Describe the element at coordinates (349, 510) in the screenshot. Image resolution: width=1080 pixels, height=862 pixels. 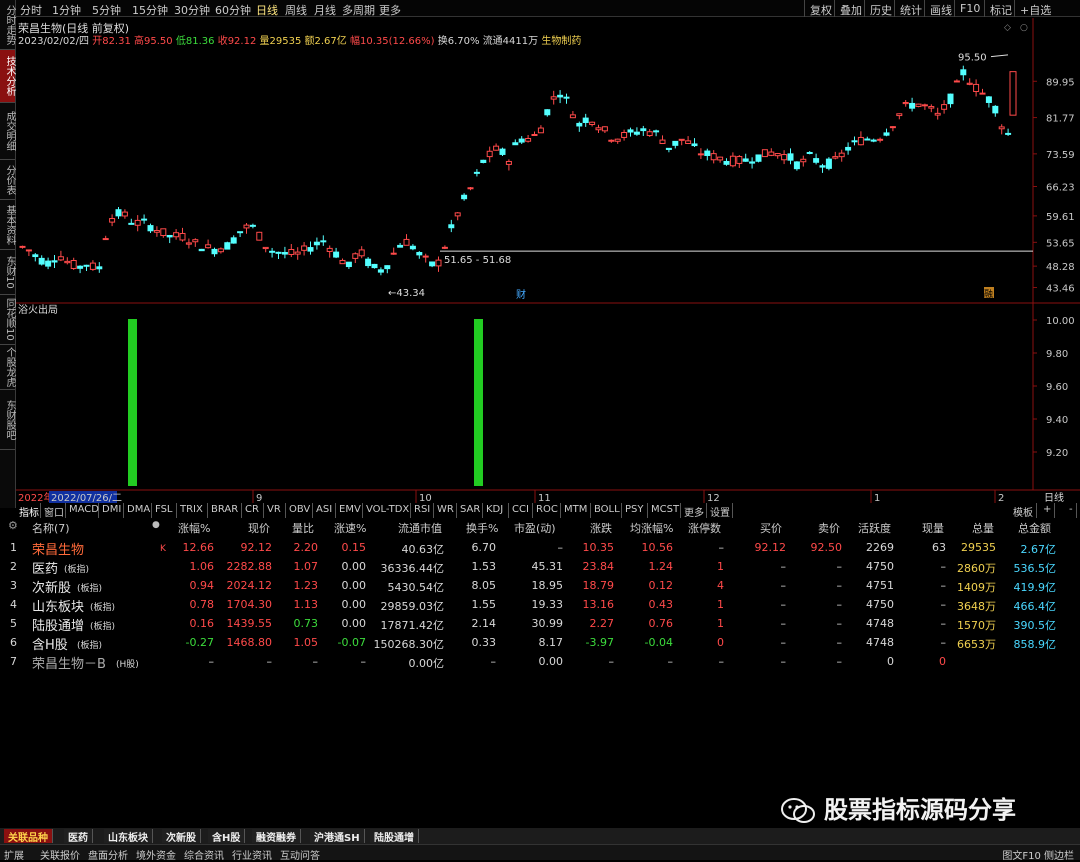
I see `ind-tab-12: EMV` at that location.